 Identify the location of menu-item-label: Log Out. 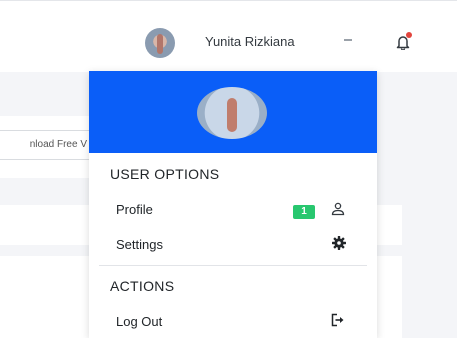
(139, 321).